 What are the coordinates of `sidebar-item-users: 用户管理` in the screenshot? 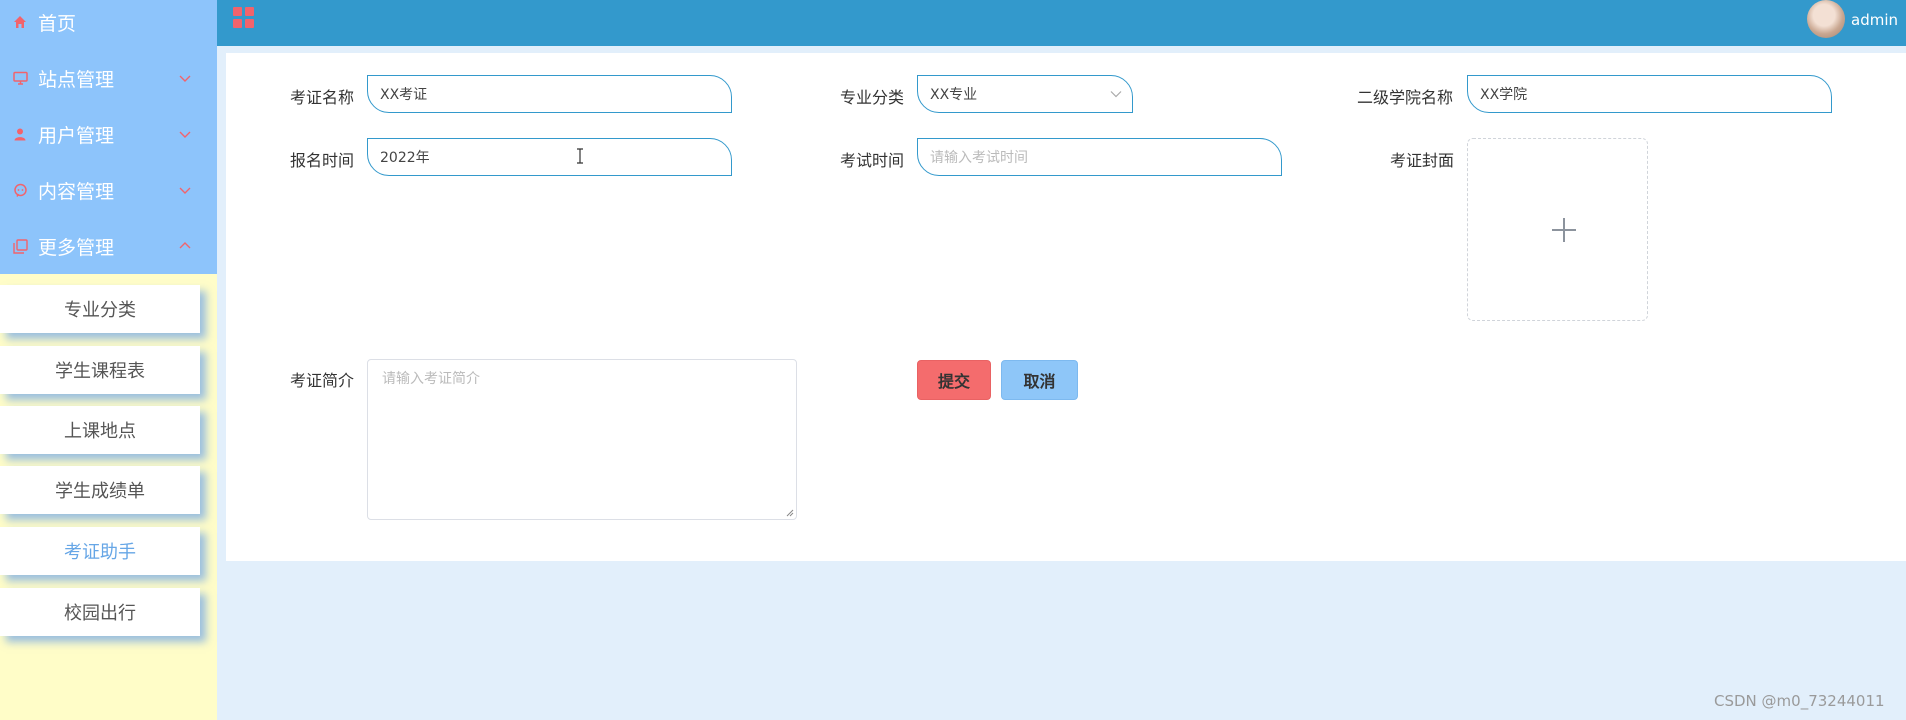 It's located at (108, 134).